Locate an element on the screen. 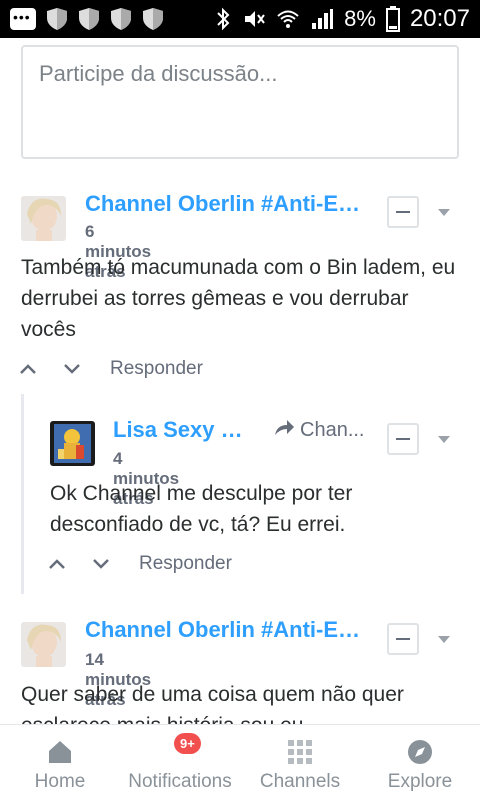 The height and width of the screenshot is (800, 480). home-icon is located at coordinates (60, 752).